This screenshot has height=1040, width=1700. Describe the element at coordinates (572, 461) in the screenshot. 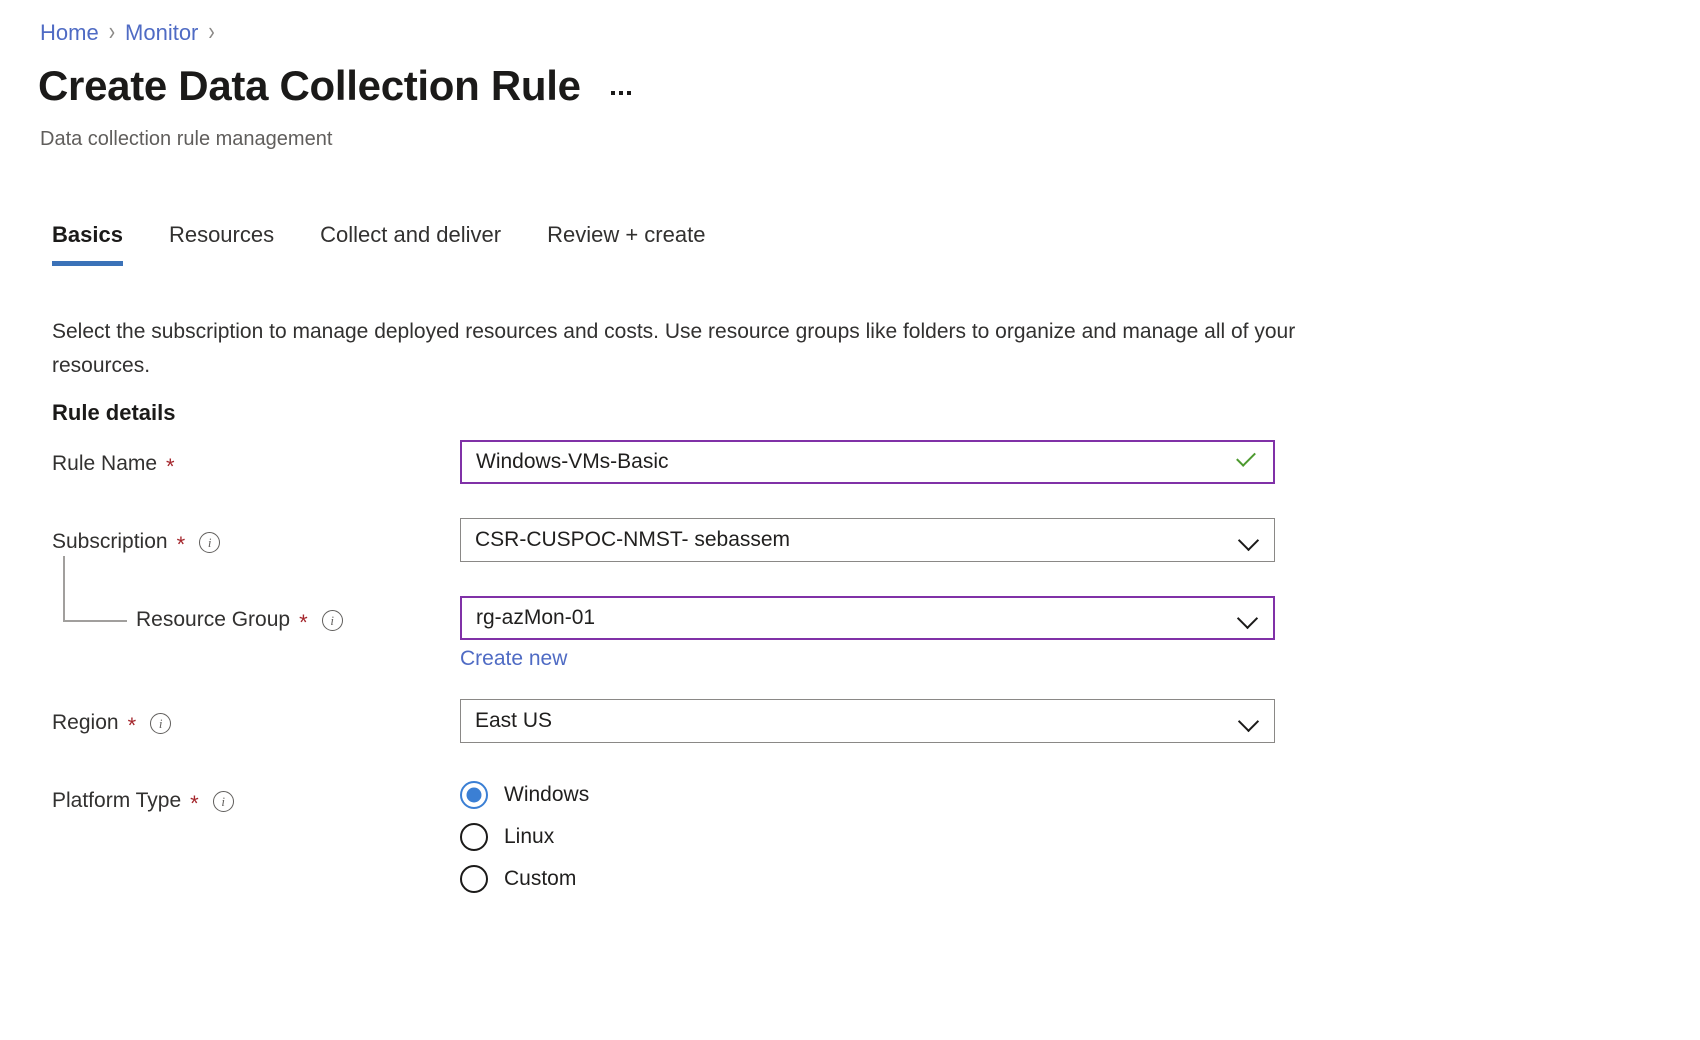

I see `rule-name-value: Windows-VMs-Basic` at that location.